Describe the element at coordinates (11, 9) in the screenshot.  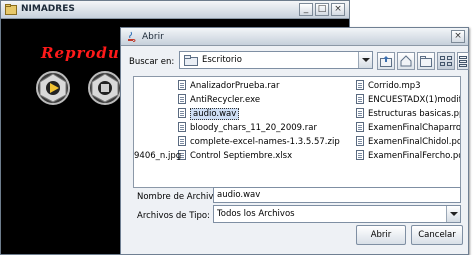
I see `app-icon` at that location.